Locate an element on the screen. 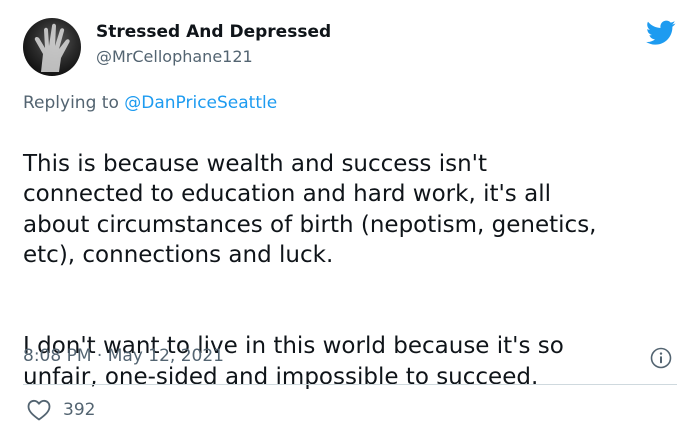  twitter-bird-icon is located at coordinates (661, 33).